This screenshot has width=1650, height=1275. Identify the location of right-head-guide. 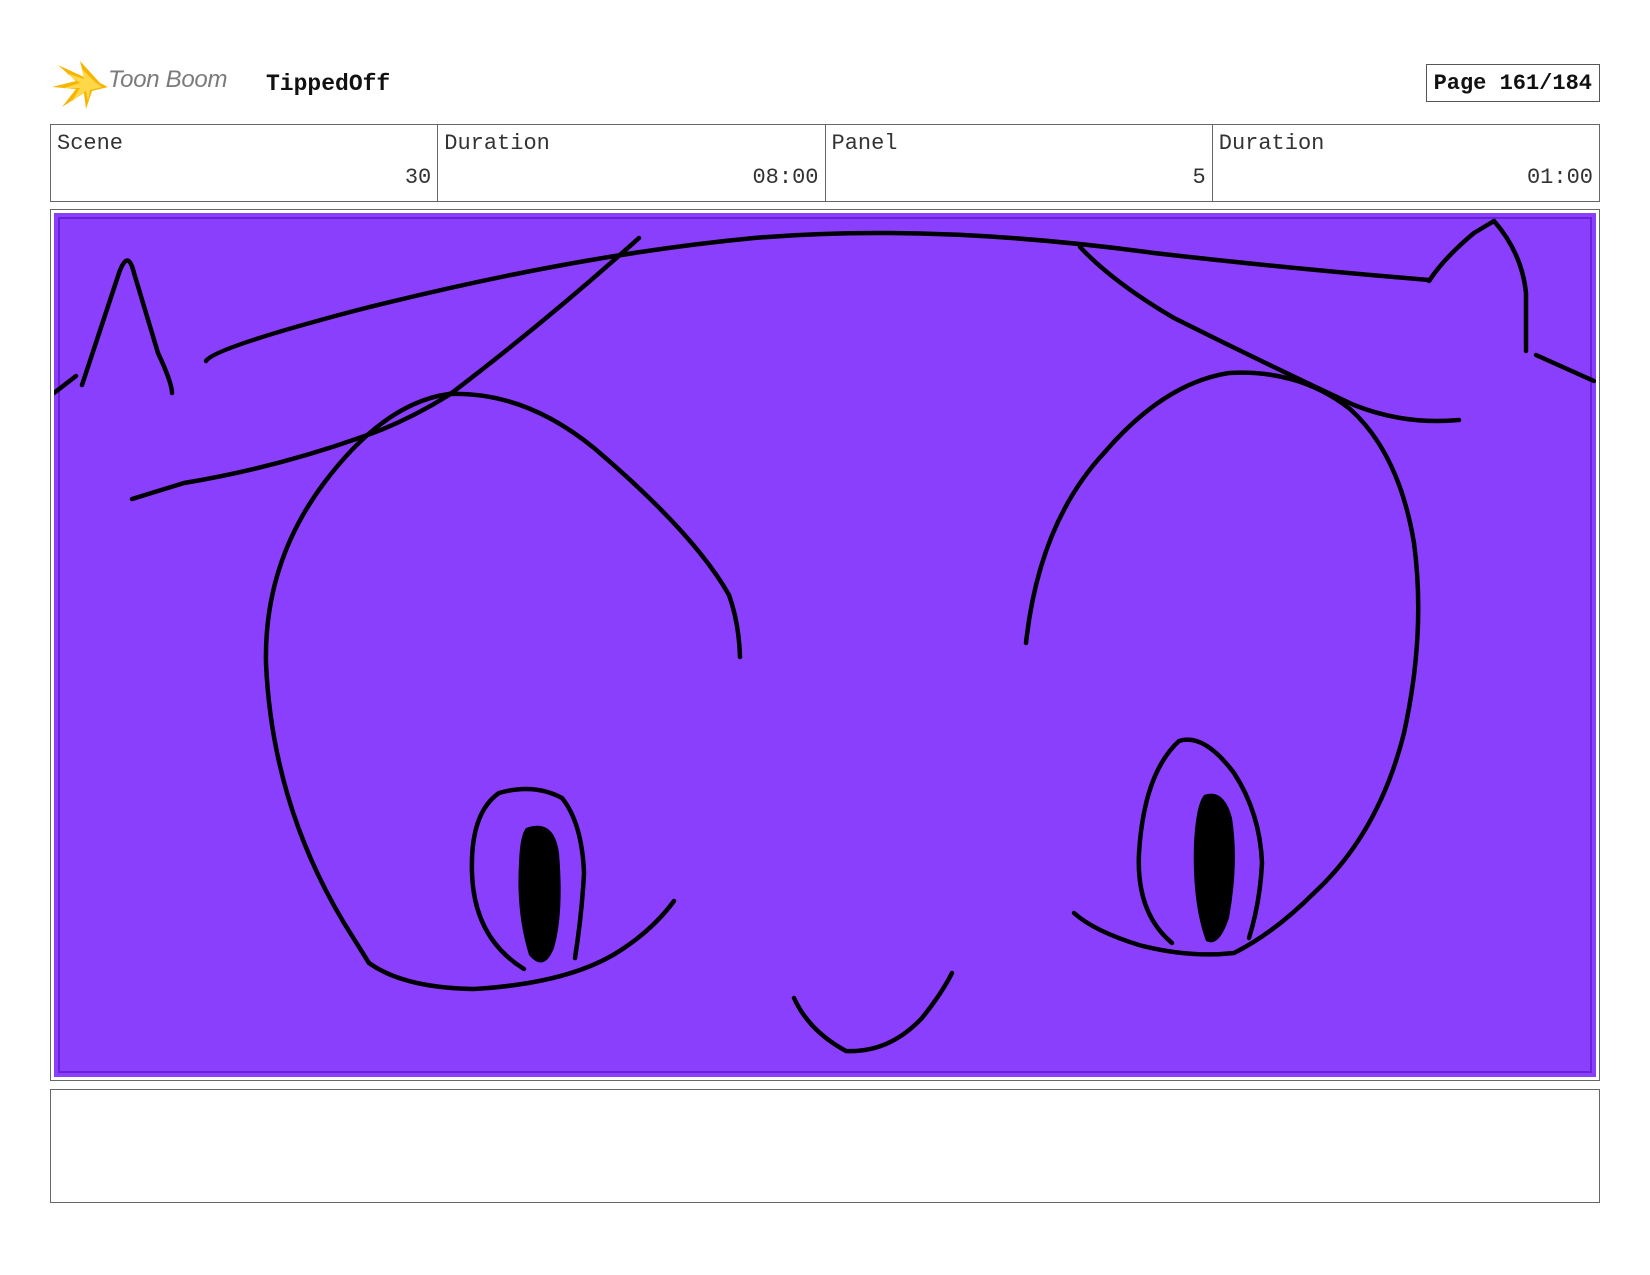
(1269, 334).